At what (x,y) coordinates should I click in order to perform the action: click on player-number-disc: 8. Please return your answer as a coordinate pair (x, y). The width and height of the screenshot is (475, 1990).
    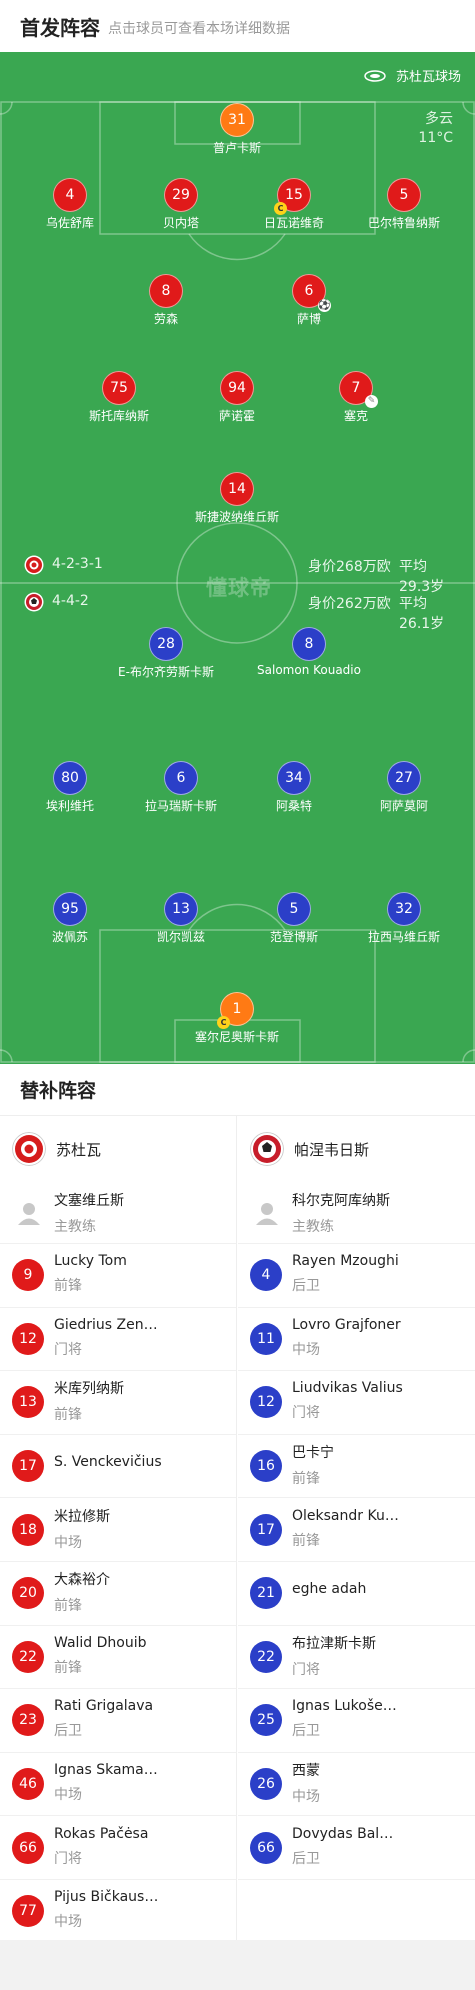
    Looking at the image, I should click on (309, 644).